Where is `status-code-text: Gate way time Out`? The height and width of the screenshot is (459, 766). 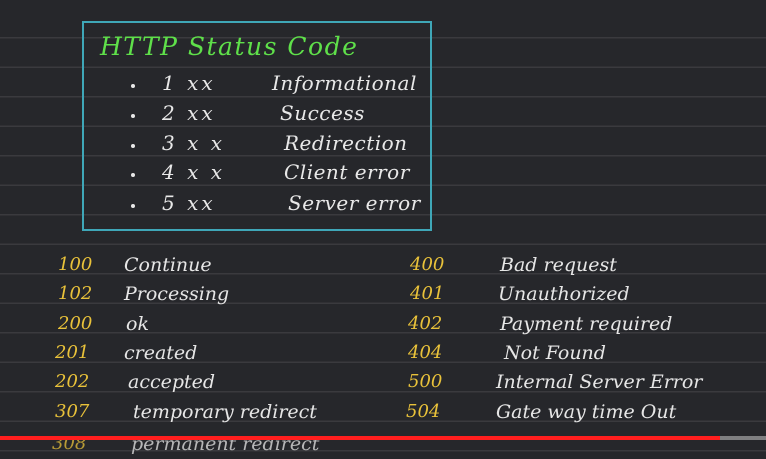
status-code-text: Gate way time Out is located at coordinates (586, 412).